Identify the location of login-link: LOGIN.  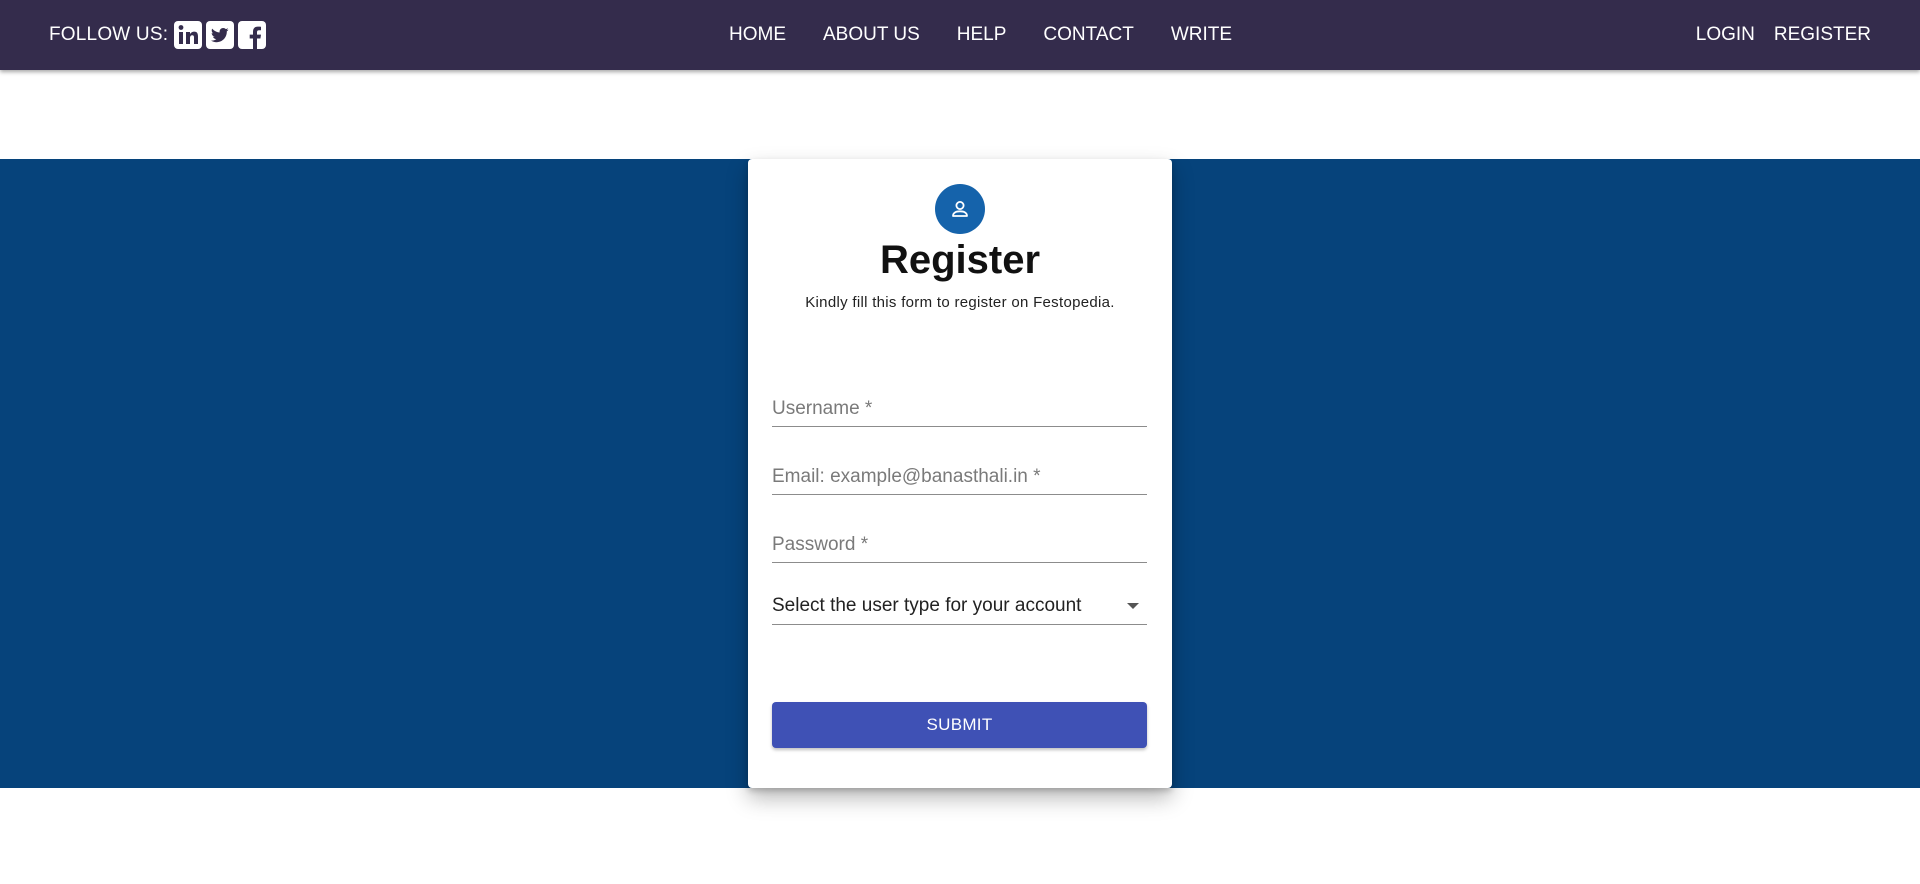
(1725, 35).